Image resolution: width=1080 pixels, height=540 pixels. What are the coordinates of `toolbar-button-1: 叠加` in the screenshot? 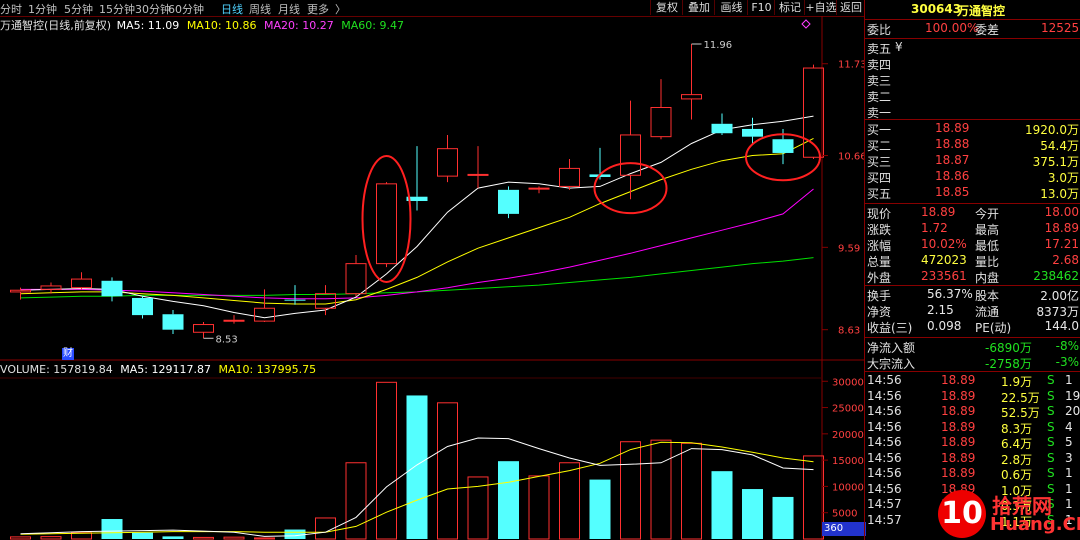 It's located at (698, 7).